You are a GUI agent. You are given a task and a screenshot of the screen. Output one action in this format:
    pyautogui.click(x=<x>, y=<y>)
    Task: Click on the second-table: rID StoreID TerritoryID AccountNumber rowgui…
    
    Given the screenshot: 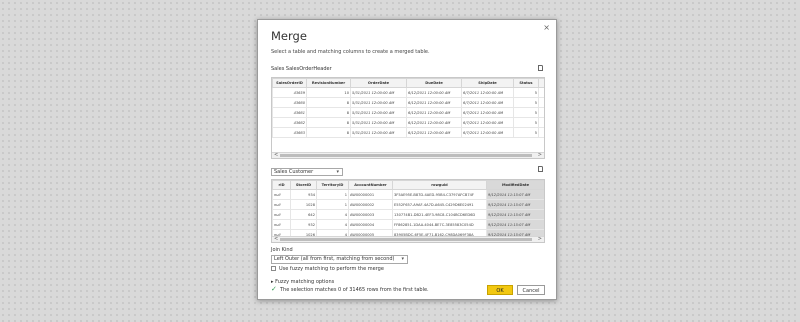 What is the action you would take?
    pyautogui.click(x=408, y=210)
    